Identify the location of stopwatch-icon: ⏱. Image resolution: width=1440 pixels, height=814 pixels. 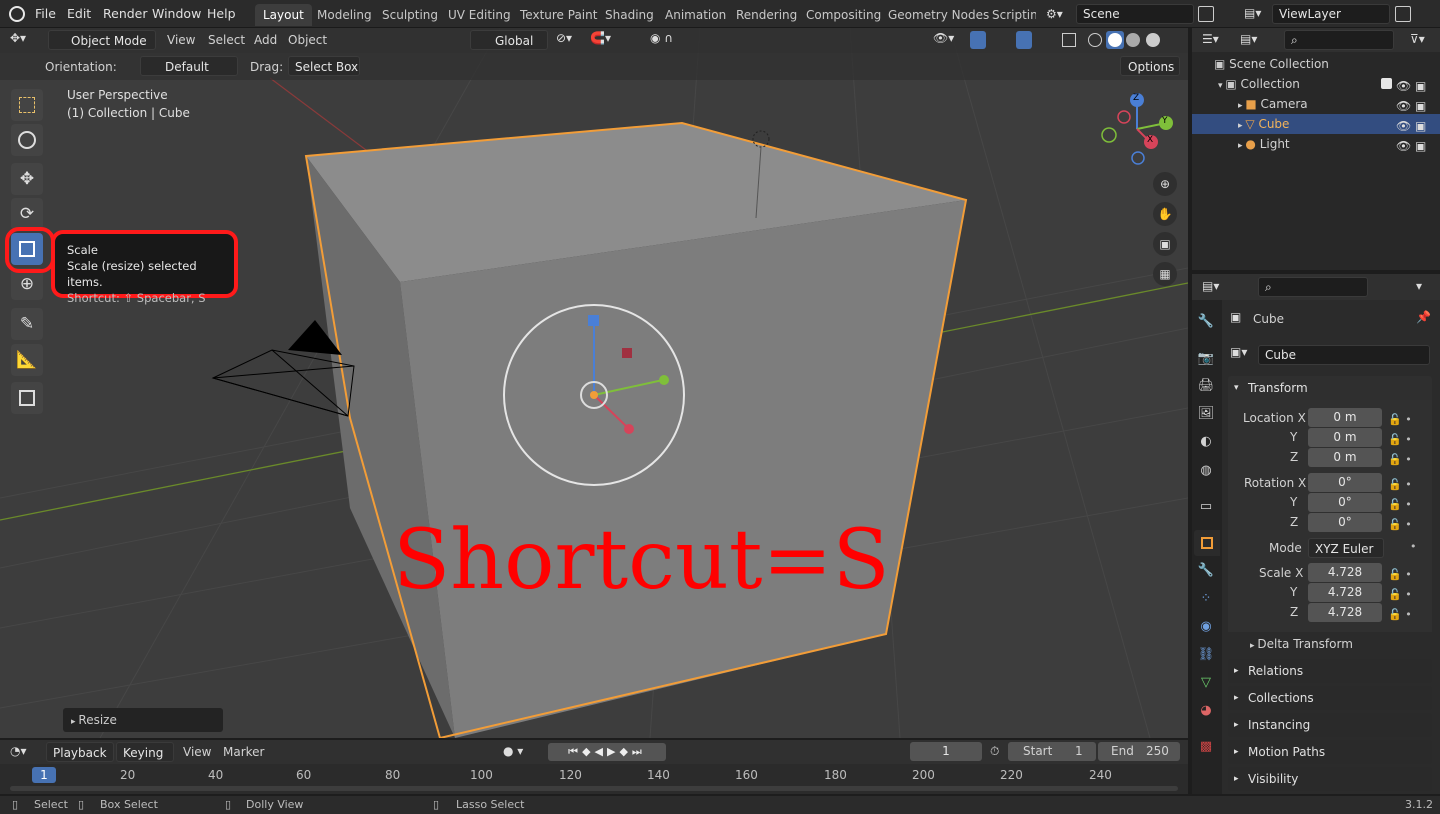
(994, 751).